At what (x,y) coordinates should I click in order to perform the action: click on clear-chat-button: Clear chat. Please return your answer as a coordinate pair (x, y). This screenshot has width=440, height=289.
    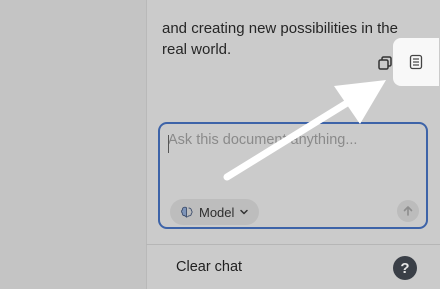
    Looking at the image, I should click on (209, 267).